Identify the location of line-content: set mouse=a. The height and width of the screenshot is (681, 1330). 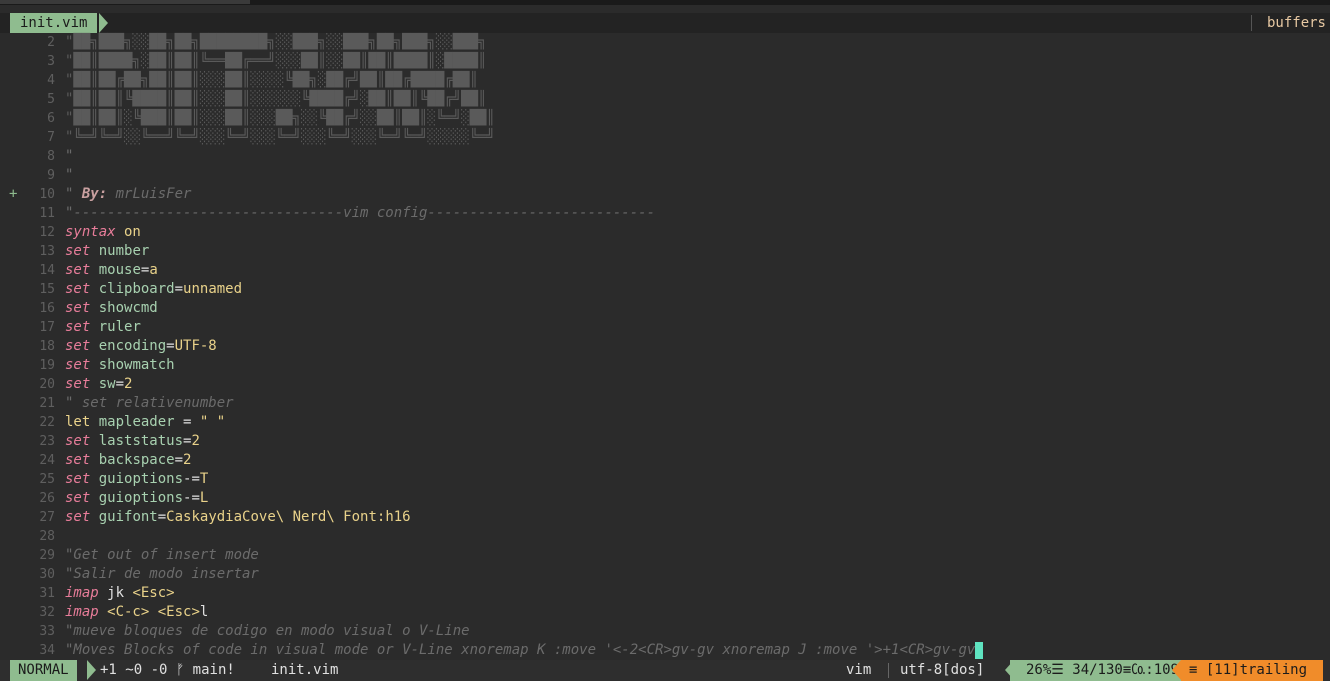
(111, 270).